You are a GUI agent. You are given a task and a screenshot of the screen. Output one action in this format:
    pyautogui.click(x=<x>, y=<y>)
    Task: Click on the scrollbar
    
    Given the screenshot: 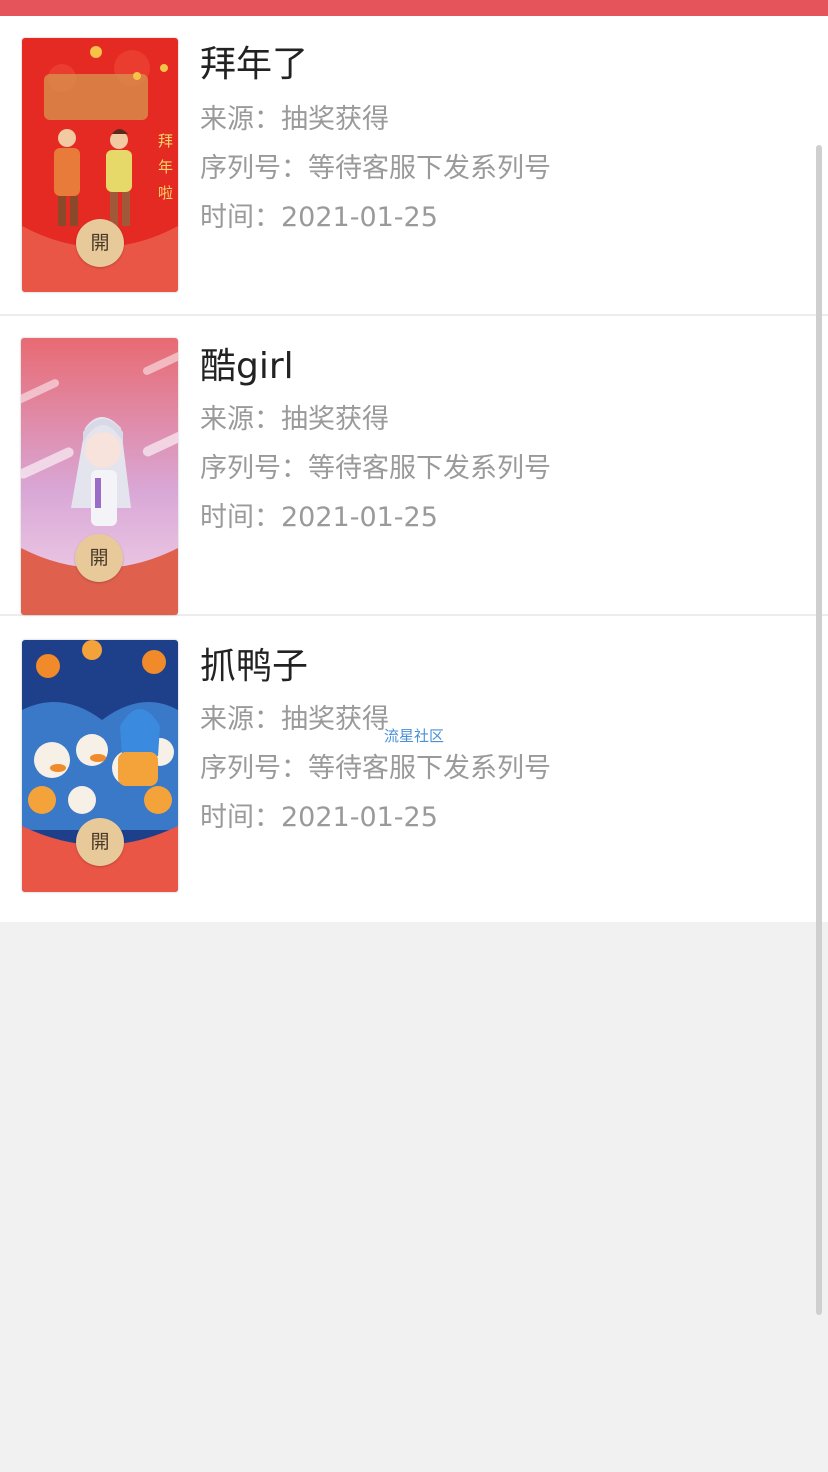 What is the action you would take?
    pyautogui.click(x=819, y=730)
    